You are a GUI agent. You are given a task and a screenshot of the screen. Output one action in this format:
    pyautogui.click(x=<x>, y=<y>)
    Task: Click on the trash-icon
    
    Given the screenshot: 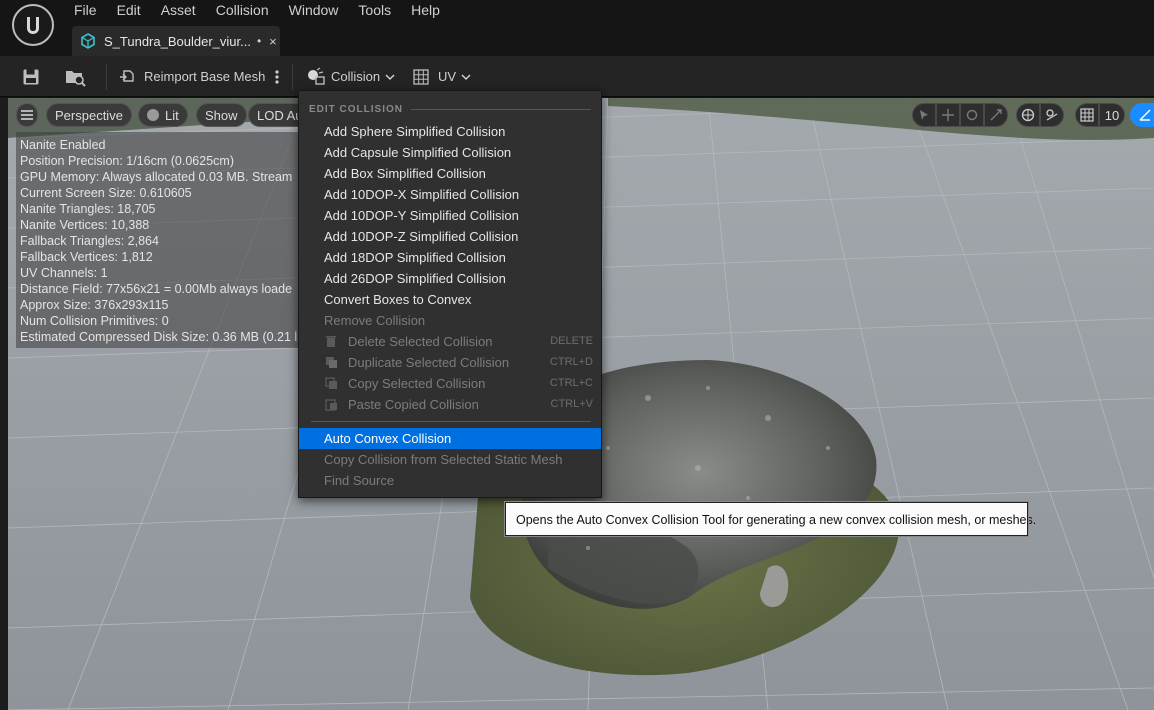 What is the action you would take?
    pyautogui.click(x=331, y=341)
    